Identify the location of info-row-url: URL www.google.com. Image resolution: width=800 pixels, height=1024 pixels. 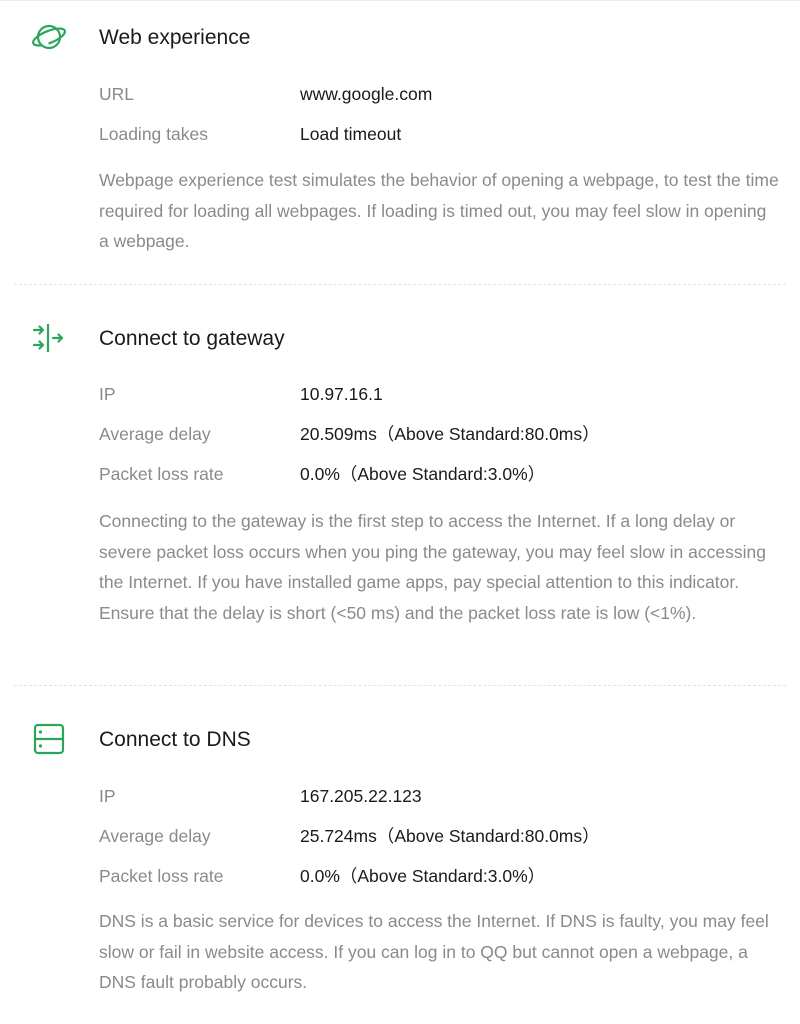
(400, 94).